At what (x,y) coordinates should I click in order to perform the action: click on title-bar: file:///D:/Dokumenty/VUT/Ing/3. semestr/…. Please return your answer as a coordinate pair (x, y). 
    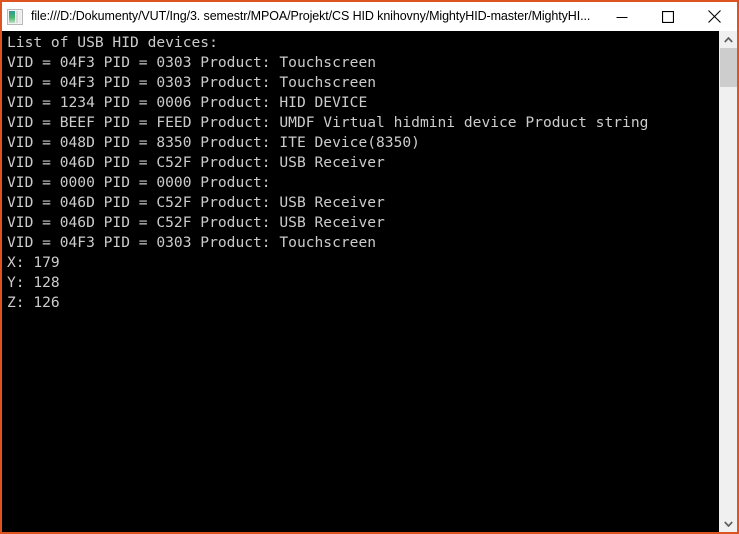
    Looking at the image, I should click on (369, 16).